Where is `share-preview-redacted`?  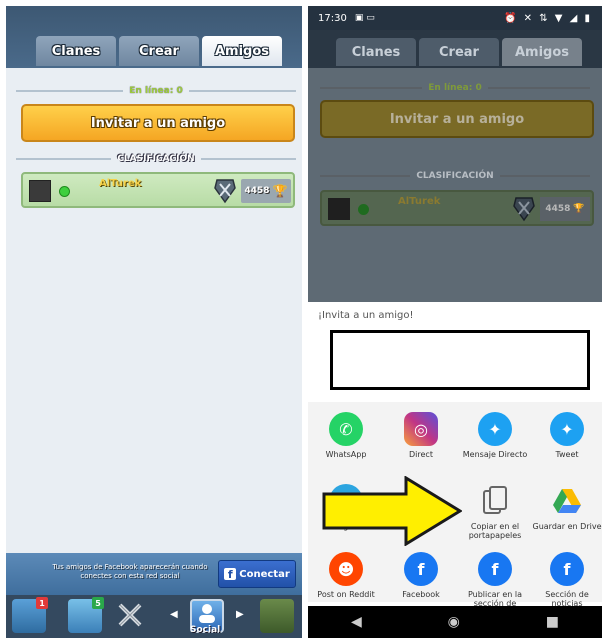
share-preview-redacted is located at coordinates (460, 360).